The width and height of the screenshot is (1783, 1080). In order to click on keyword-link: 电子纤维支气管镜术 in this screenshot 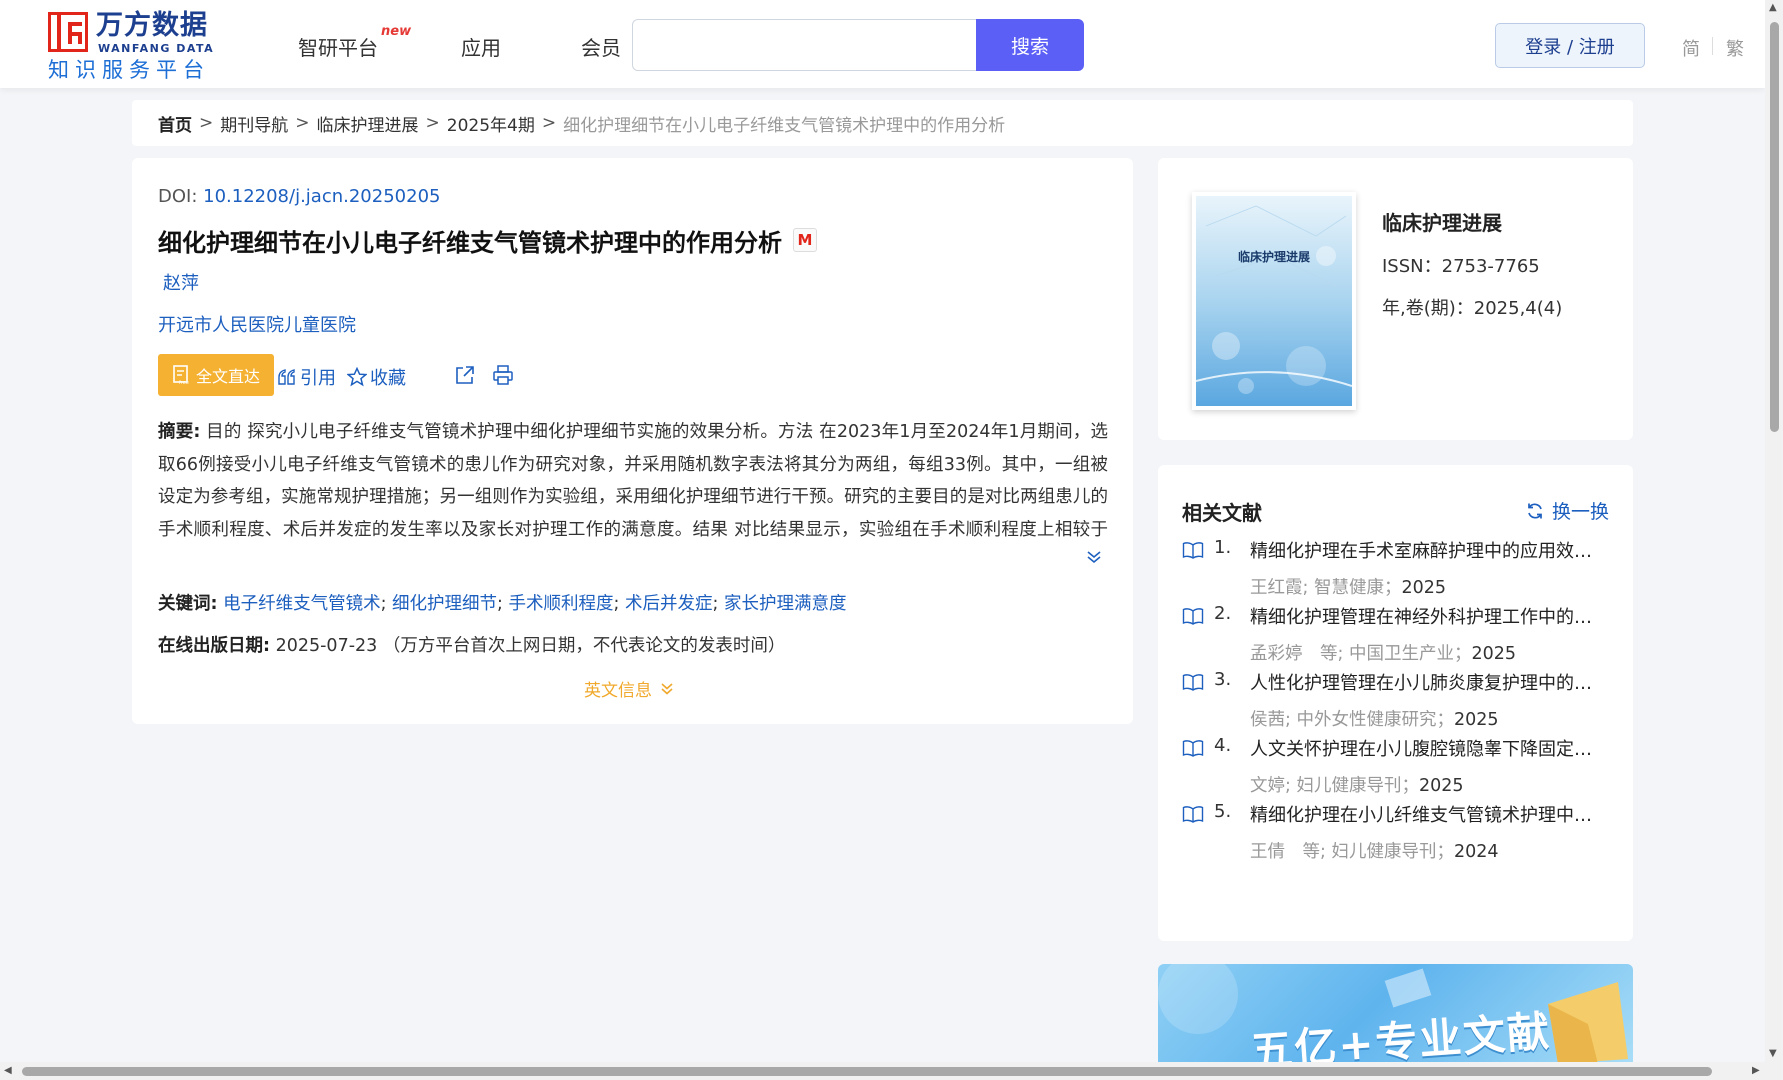, I will do `click(302, 604)`.